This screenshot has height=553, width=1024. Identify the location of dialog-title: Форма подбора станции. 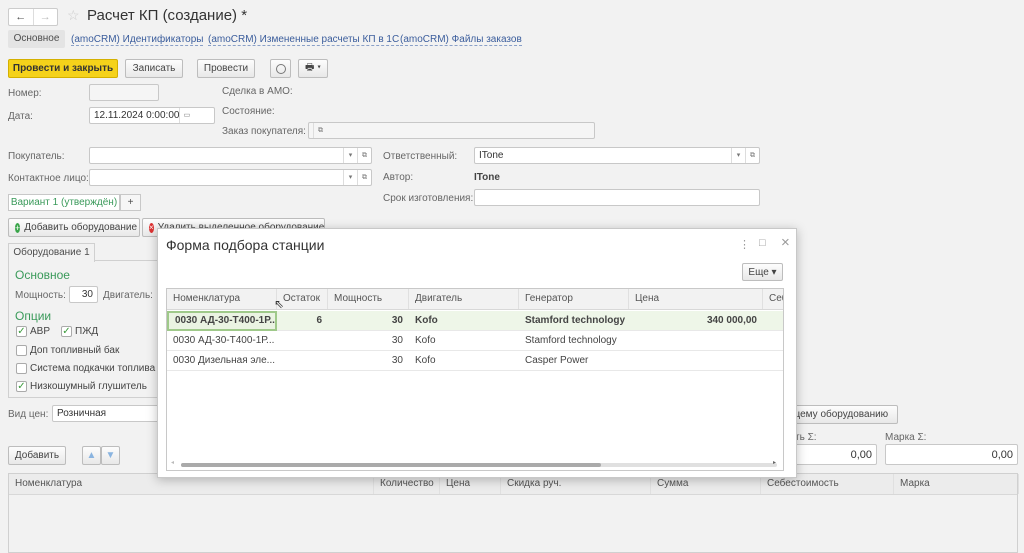
(245, 245).